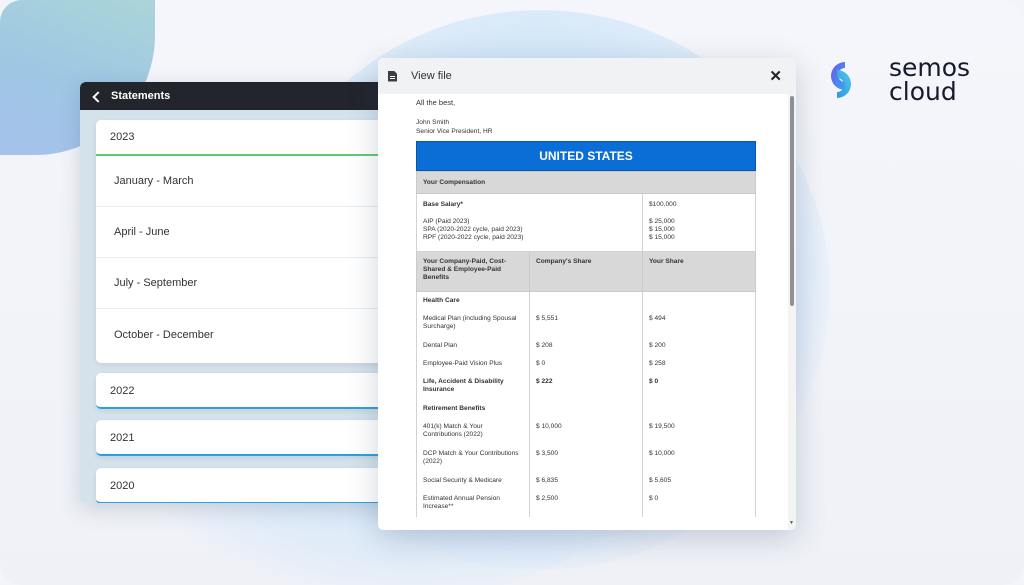 The height and width of the screenshot is (585, 1024). What do you see at coordinates (663, 204) in the screenshot?
I see `base-salary-value: $100,000` at bounding box center [663, 204].